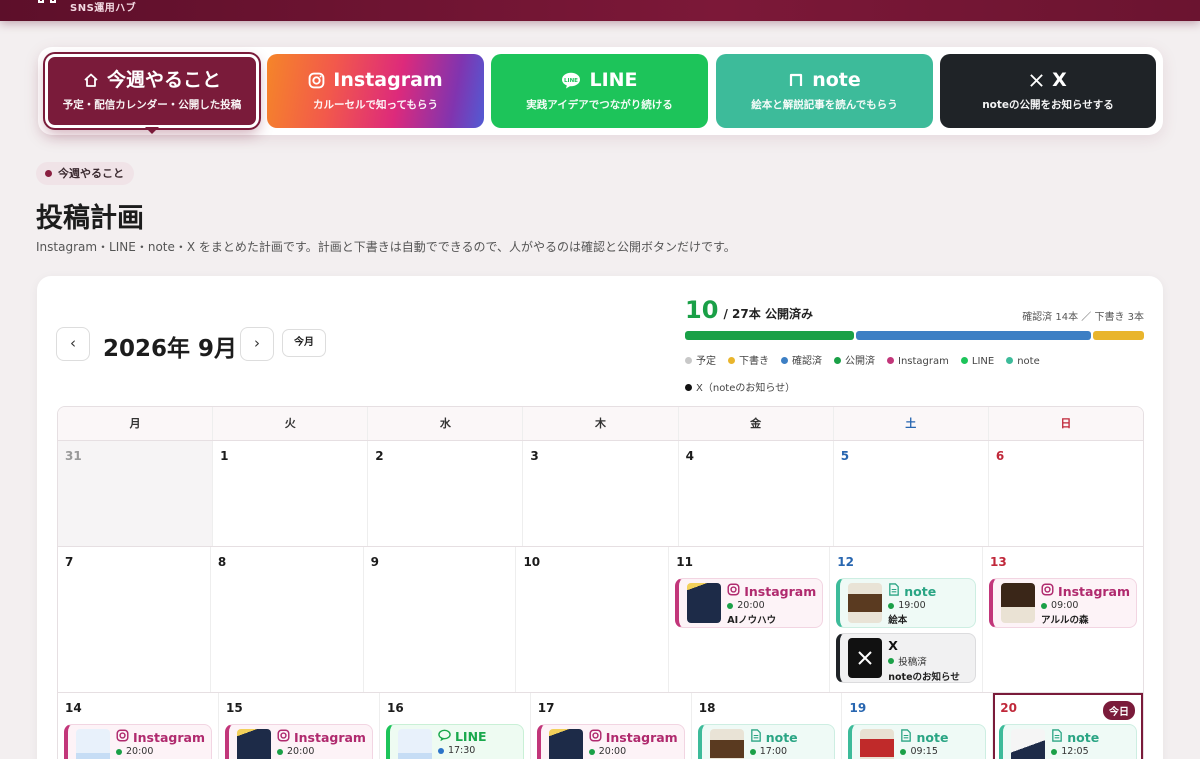  I want to click on calendar-day: 1, so click(291, 493).